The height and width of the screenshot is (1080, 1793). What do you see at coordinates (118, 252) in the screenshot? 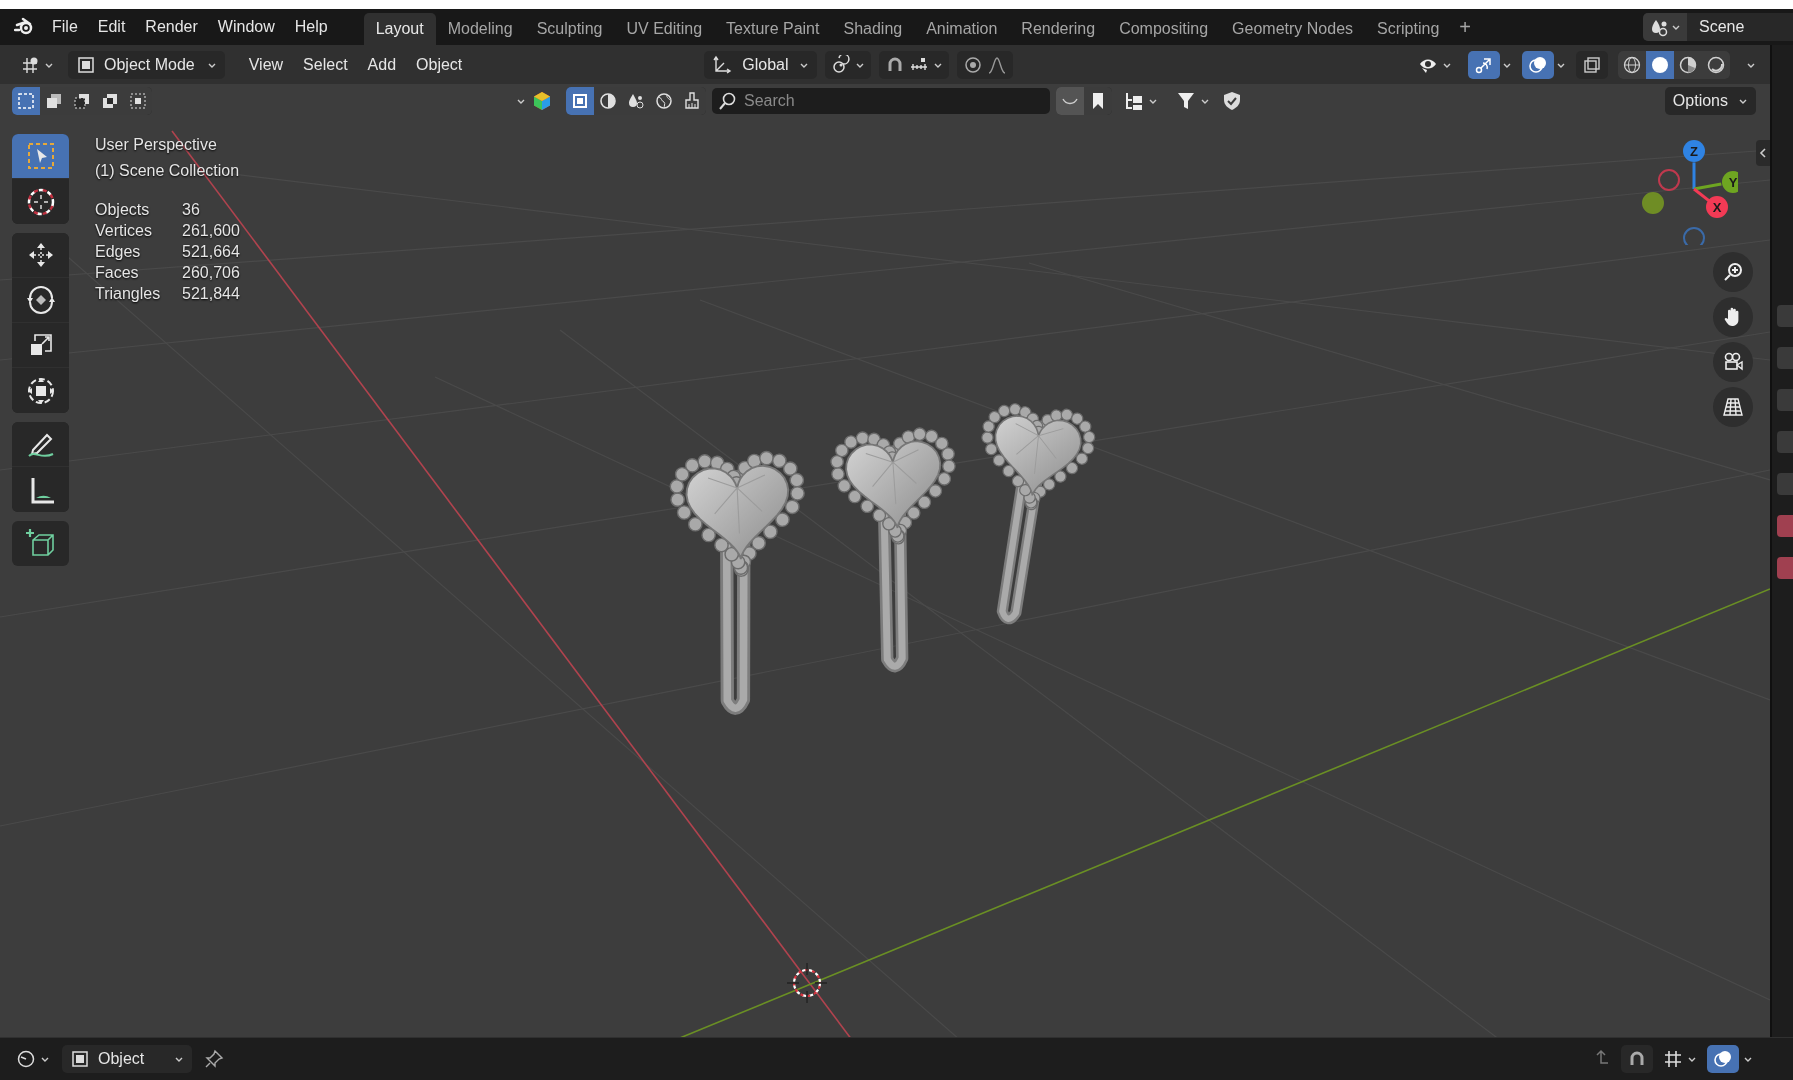
I see `stat-label: Edges` at bounding box center [118, 252].